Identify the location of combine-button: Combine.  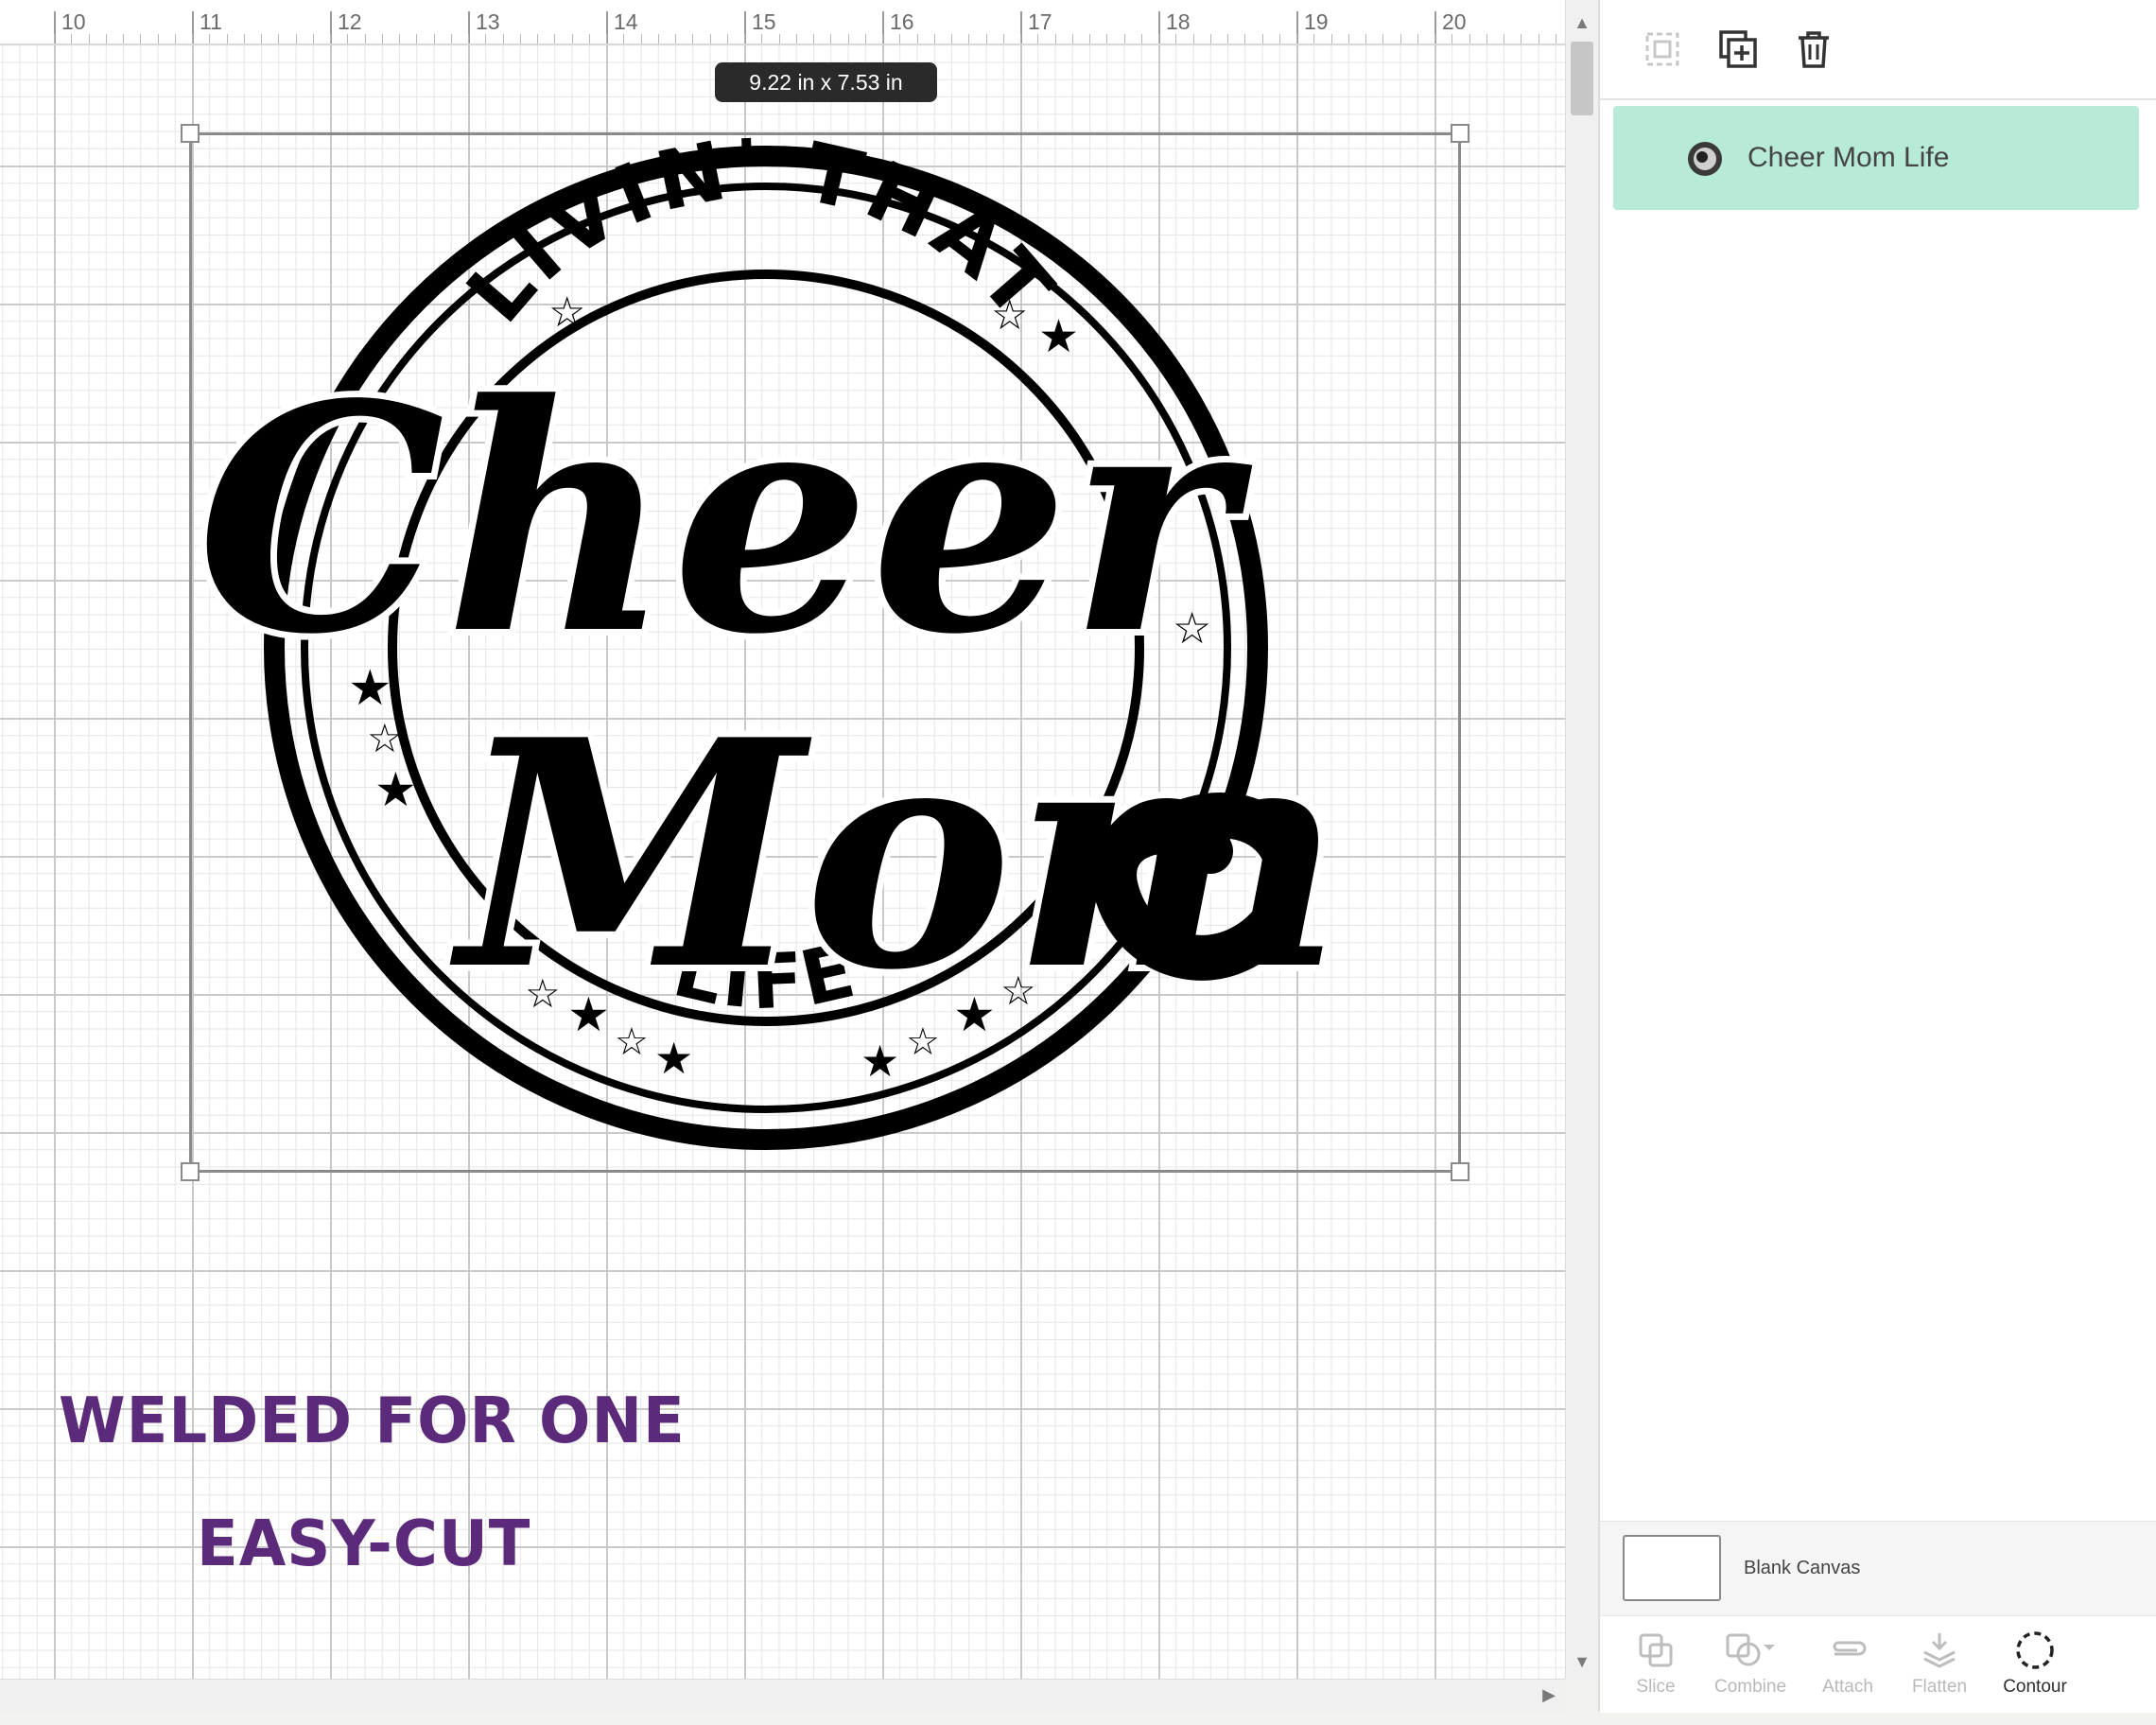
(1750, 1664).